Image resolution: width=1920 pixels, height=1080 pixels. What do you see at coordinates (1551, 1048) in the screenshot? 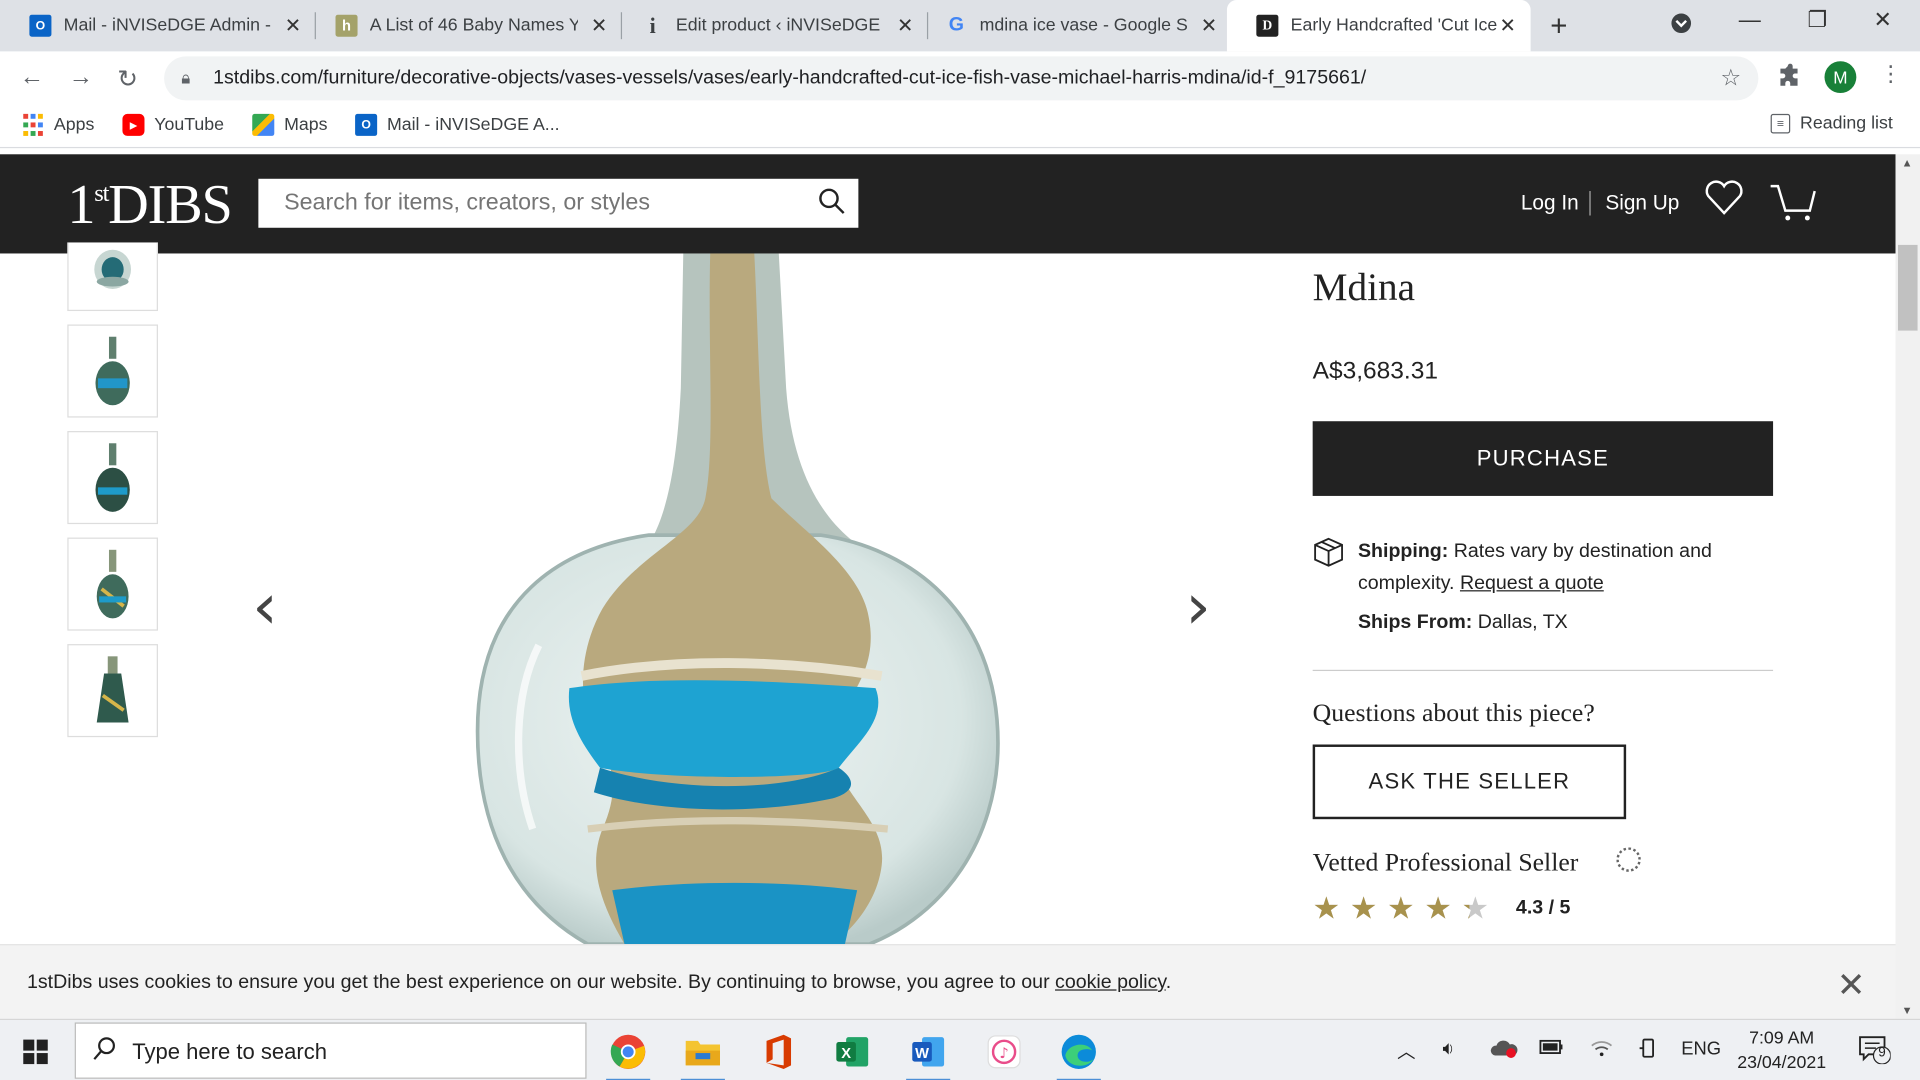
I see `battery-icon` at bounding box center [1551, 1048].